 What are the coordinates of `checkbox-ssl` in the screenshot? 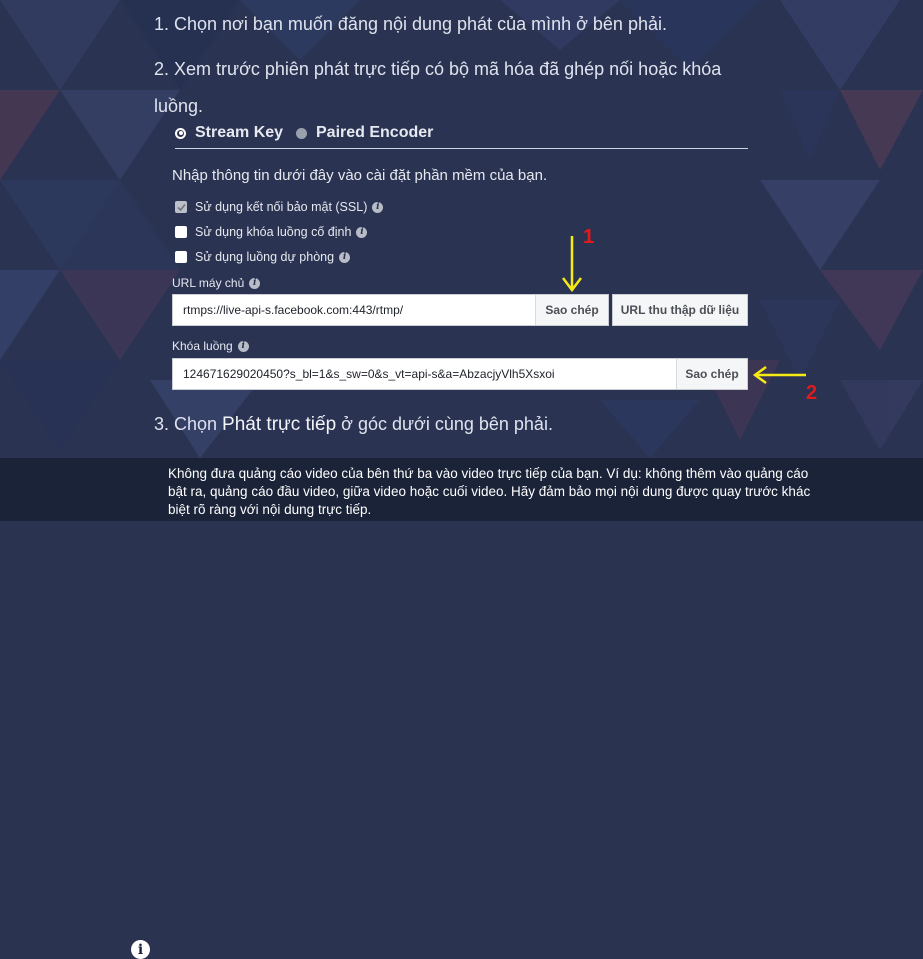 It's located at (181, 207).